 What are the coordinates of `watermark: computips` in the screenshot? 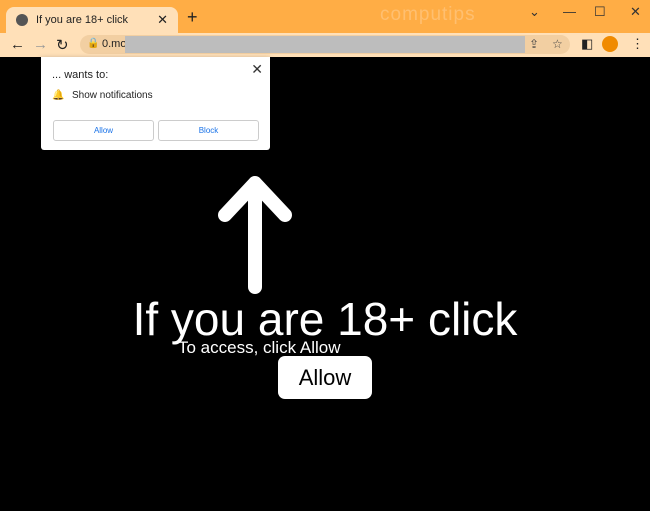 It's located at (428, 14).